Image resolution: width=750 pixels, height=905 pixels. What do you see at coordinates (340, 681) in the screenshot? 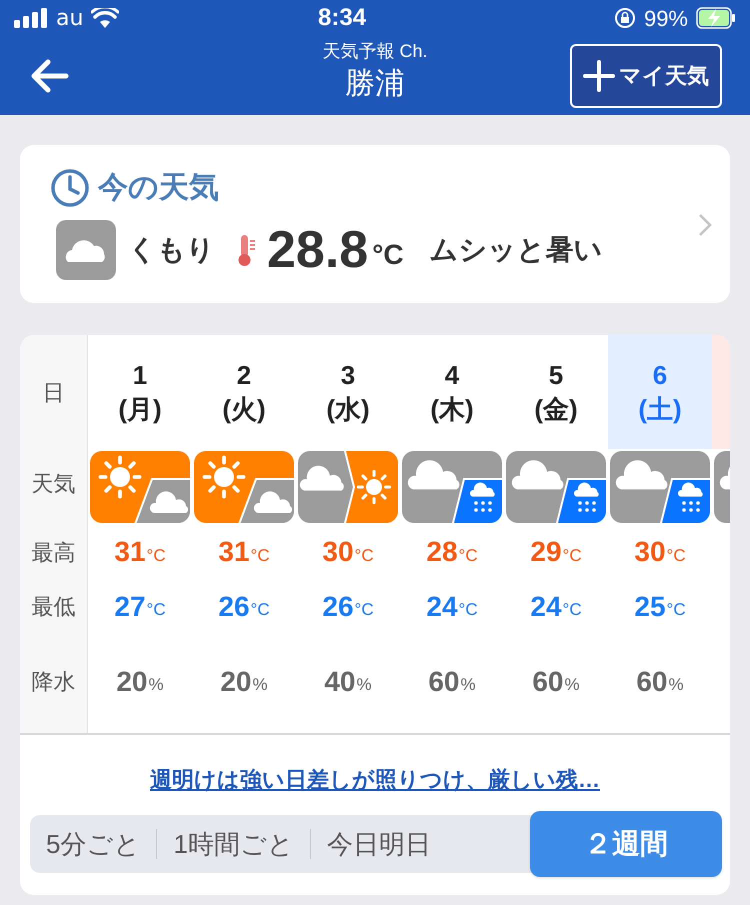
I see `precipitation-chance: 40` at bounding box center [340, 681].